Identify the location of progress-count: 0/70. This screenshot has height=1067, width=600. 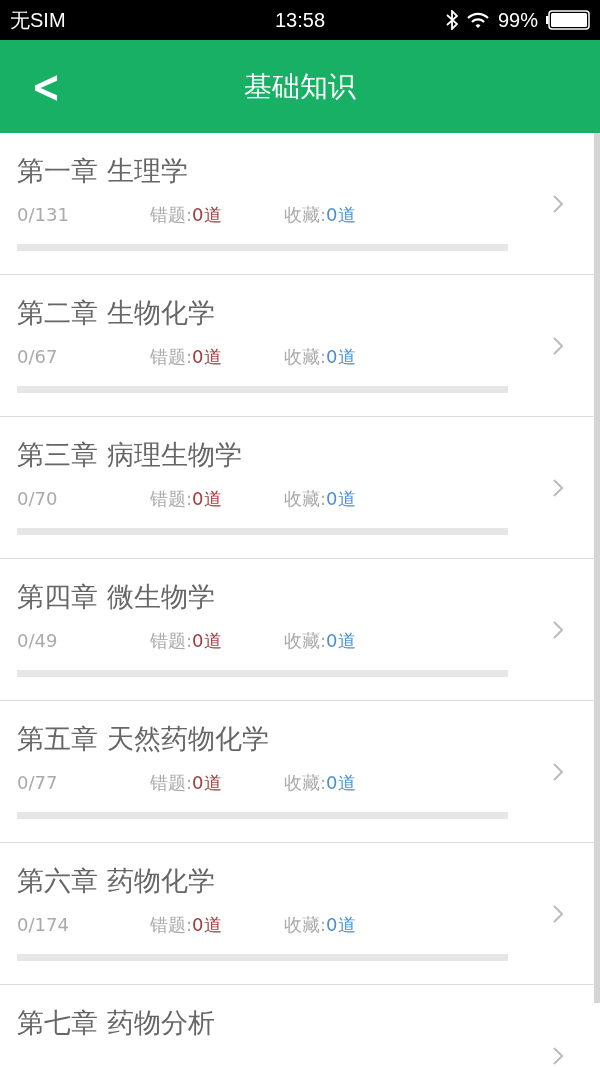
(38, 499).